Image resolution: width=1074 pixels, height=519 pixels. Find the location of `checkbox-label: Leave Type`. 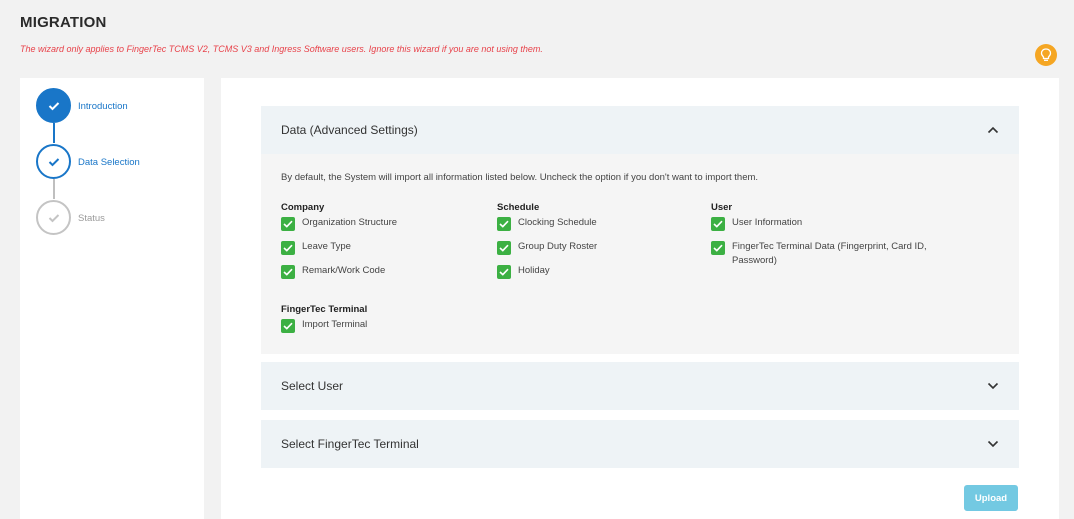

checkbox-label: Leave Type is located at coordinates (326, 246).